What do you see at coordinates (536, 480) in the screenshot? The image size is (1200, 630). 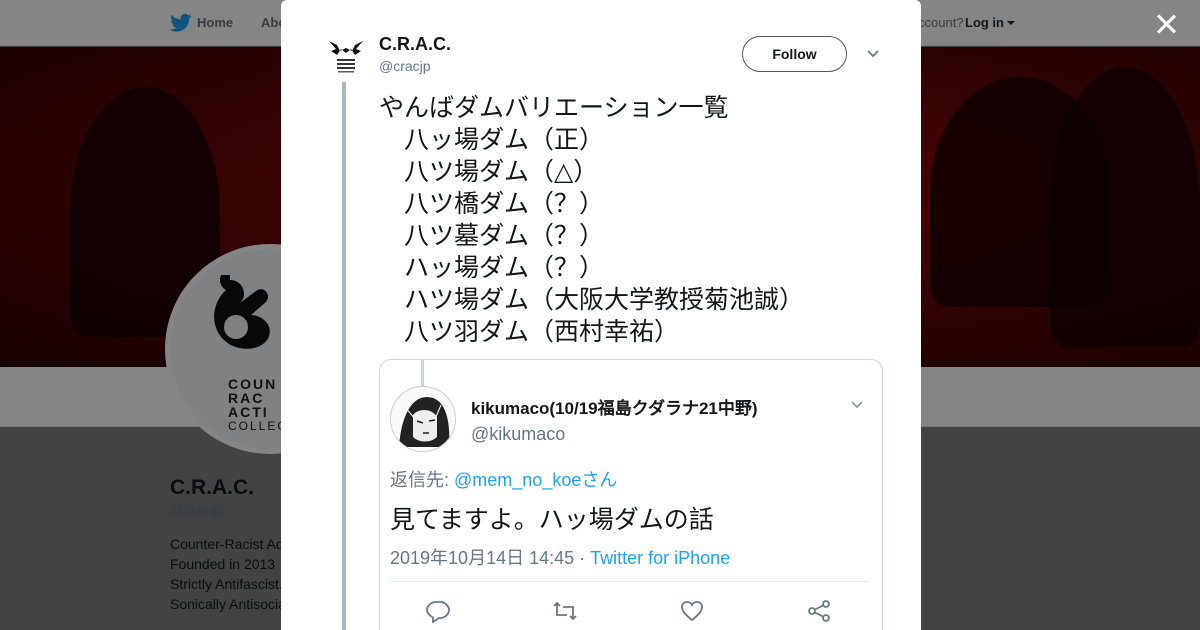 I see `reply-mention: @mem_no_koeさん` at bounding box center [536, 480].